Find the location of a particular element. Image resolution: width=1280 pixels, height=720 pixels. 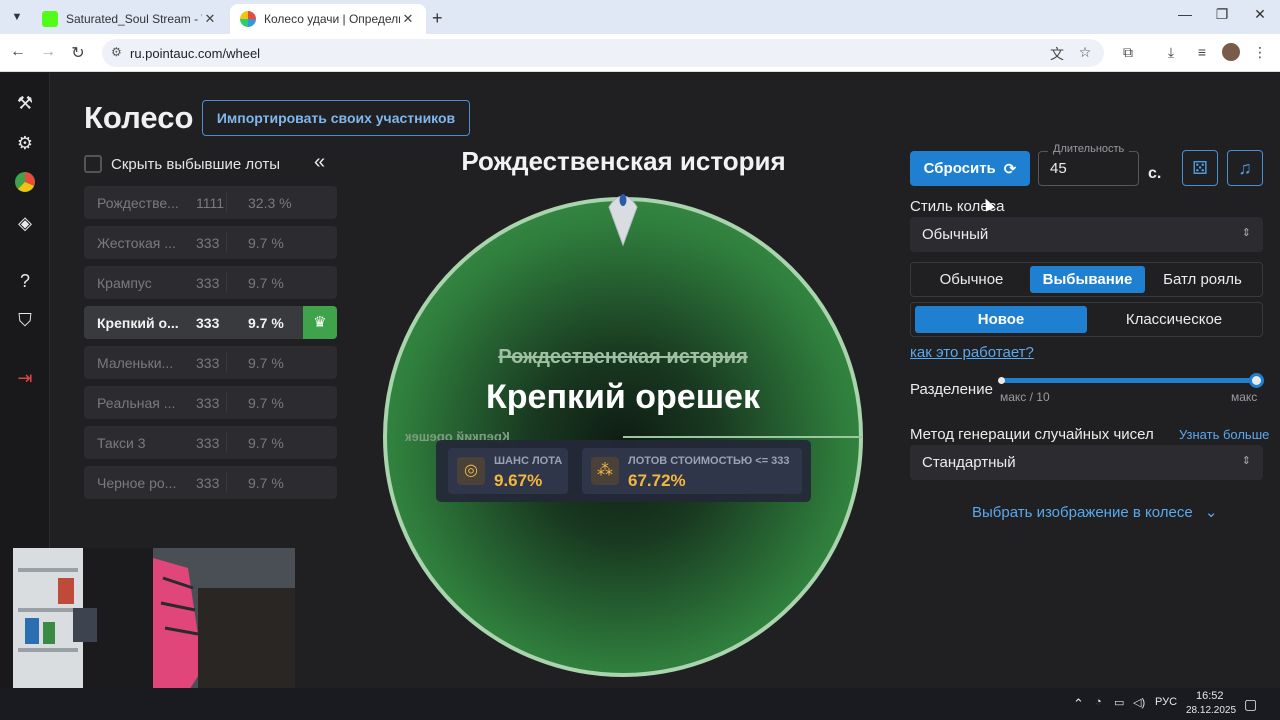

variant-new: Новое is located at coordinates (1001, 319).